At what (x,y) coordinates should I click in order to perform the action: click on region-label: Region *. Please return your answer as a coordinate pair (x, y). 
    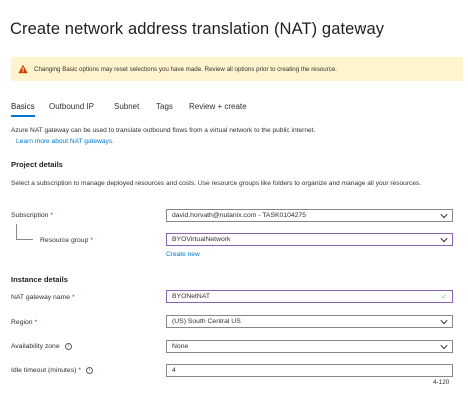
    Looking at the image, I should click on (24, 322).